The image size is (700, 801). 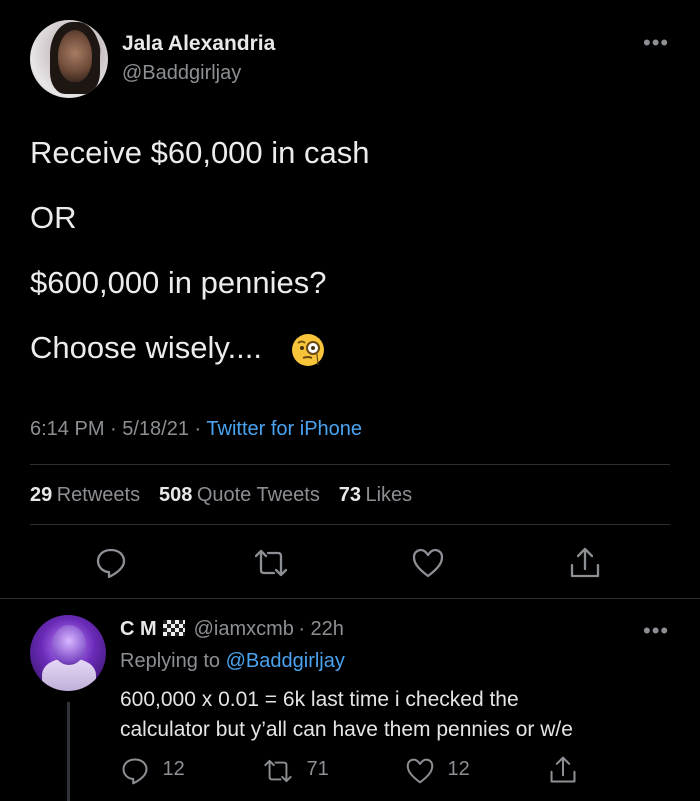 I want to click on reply-like-button: 12, so click(x=437, y=771).